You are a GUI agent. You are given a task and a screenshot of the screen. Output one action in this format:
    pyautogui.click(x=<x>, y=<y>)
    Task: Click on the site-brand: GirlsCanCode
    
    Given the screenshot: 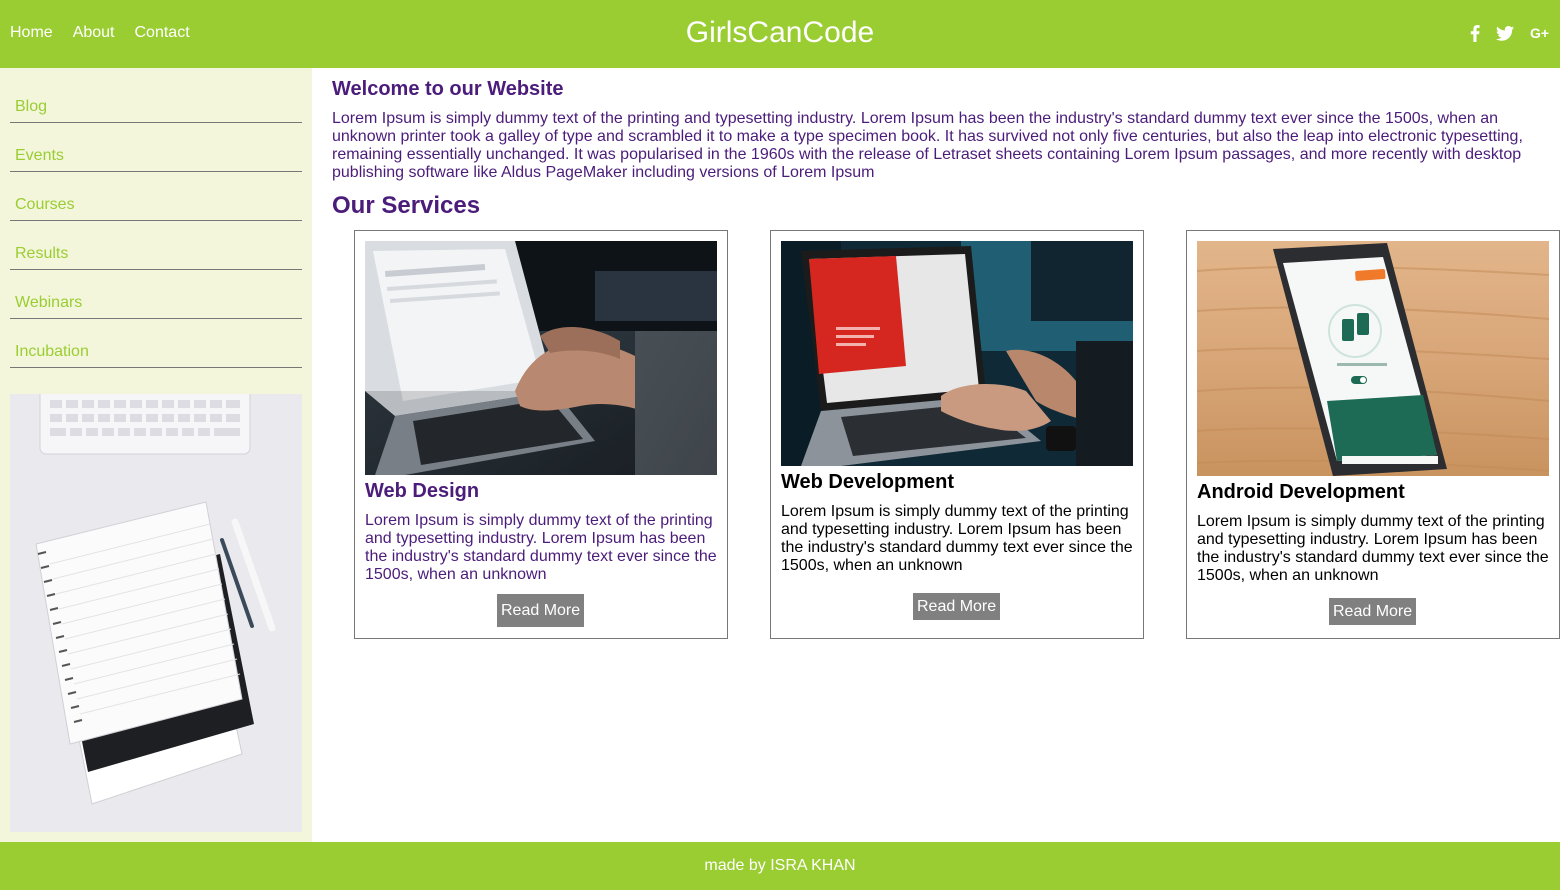 What is the action you would take?
    pyautogui.click(x=780, y=33)
    